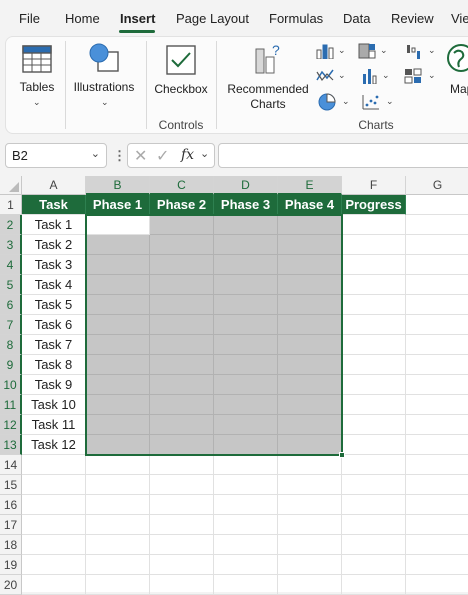  I want to click on scatter-chart-icon, so click(371, 102).